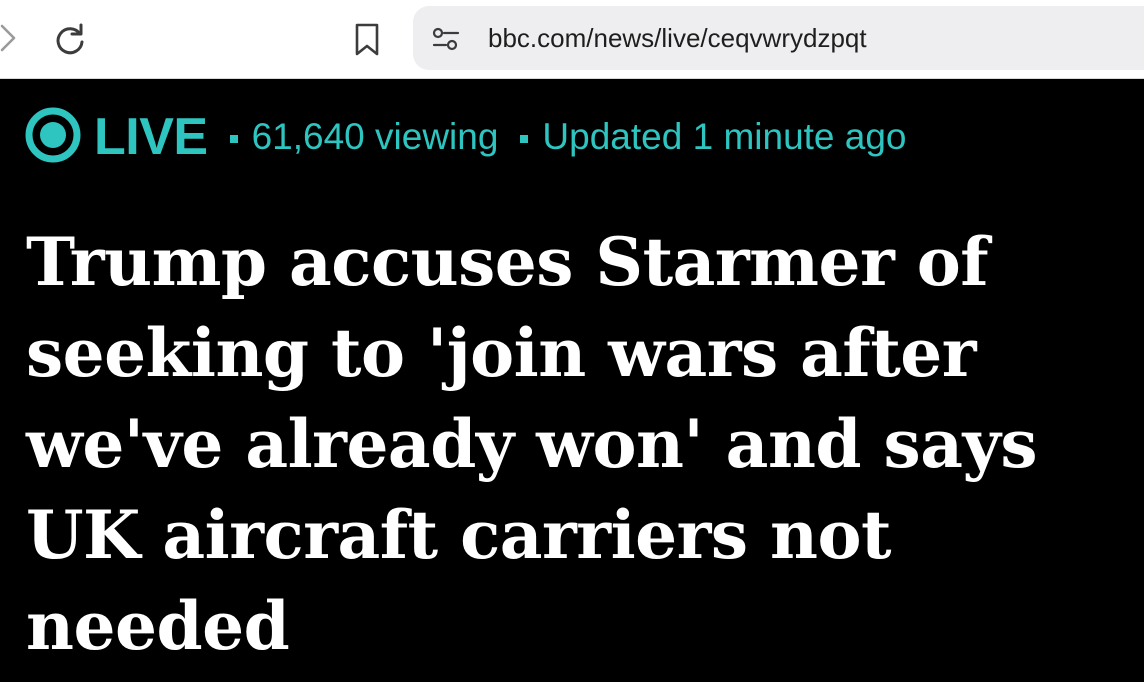 This screenshot has width=1144, height=682. What do you see at coordinates (11, 40) in the screenshot?
I see `forward-icon` at bounding box center [11, 40].